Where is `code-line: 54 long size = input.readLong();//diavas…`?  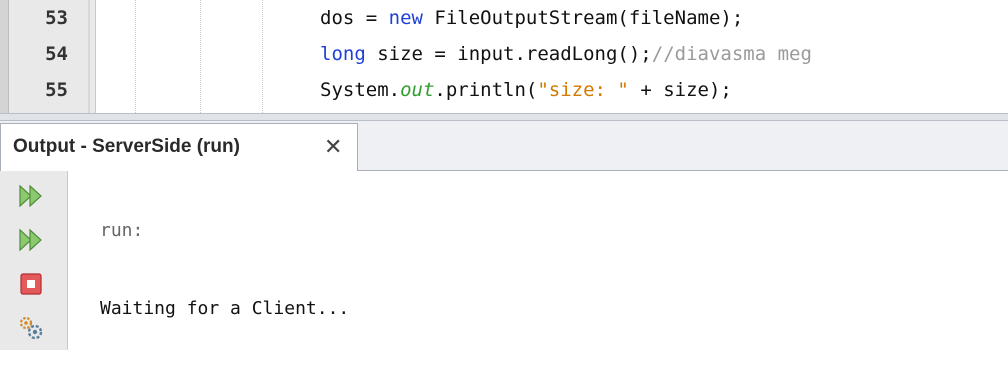
code-line: 54 long size = input.readLong();//diavas… is located at coordinates (504, 54).